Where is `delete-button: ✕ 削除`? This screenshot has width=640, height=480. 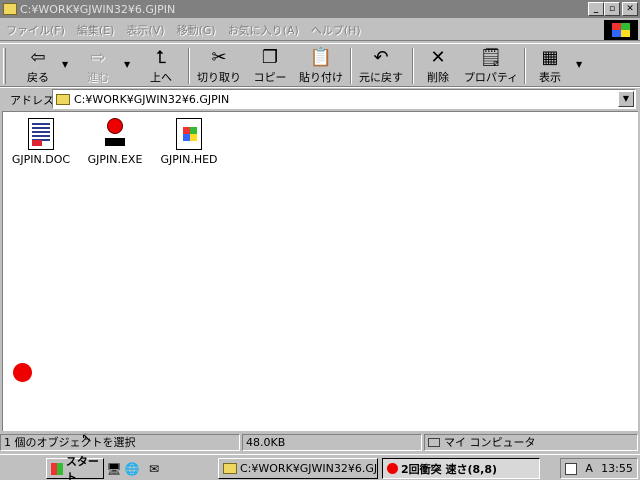 delete-button: ✕ 削除 is located at coordinates (438, 66).